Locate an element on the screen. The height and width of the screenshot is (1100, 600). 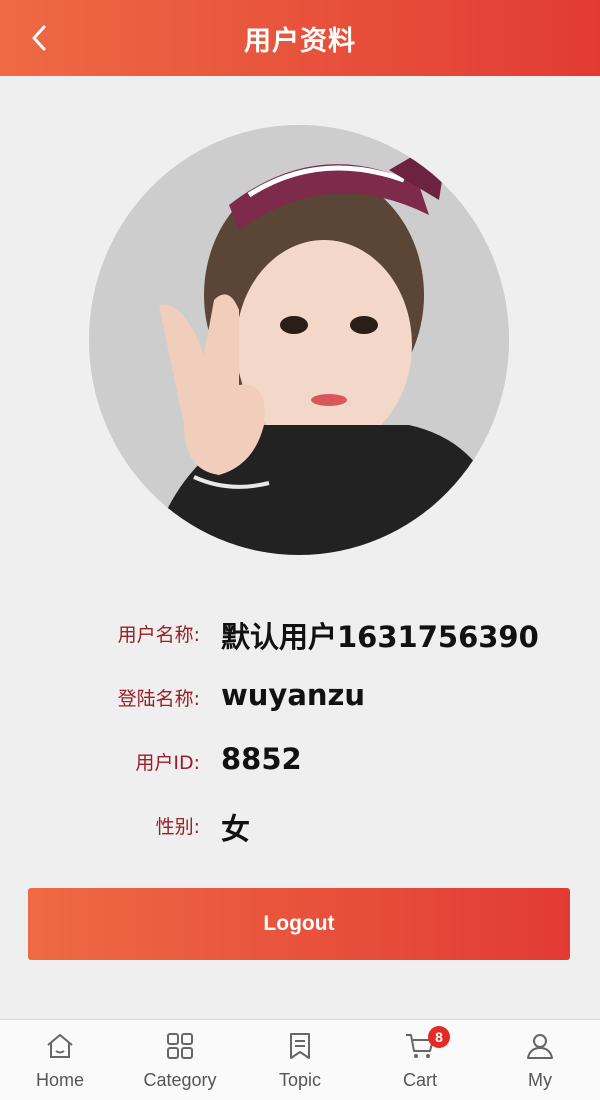
home-icon is located at coordinates (60, 1046).